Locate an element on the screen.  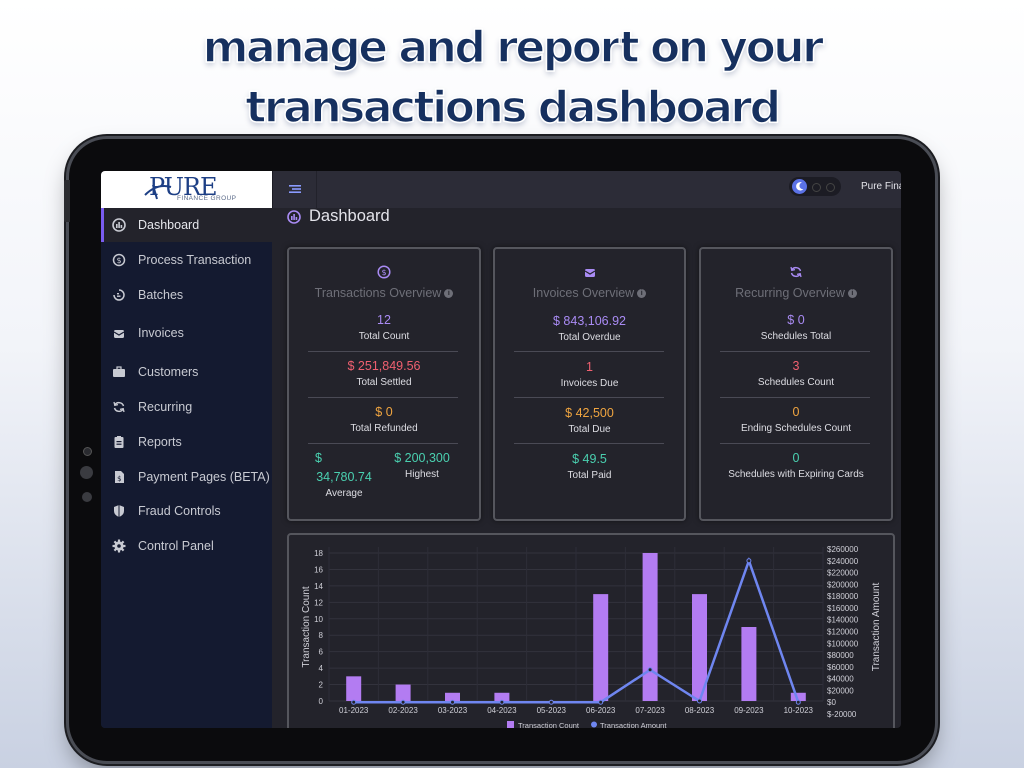
y-tick-label: 12 is located at coordinates (318, 602).